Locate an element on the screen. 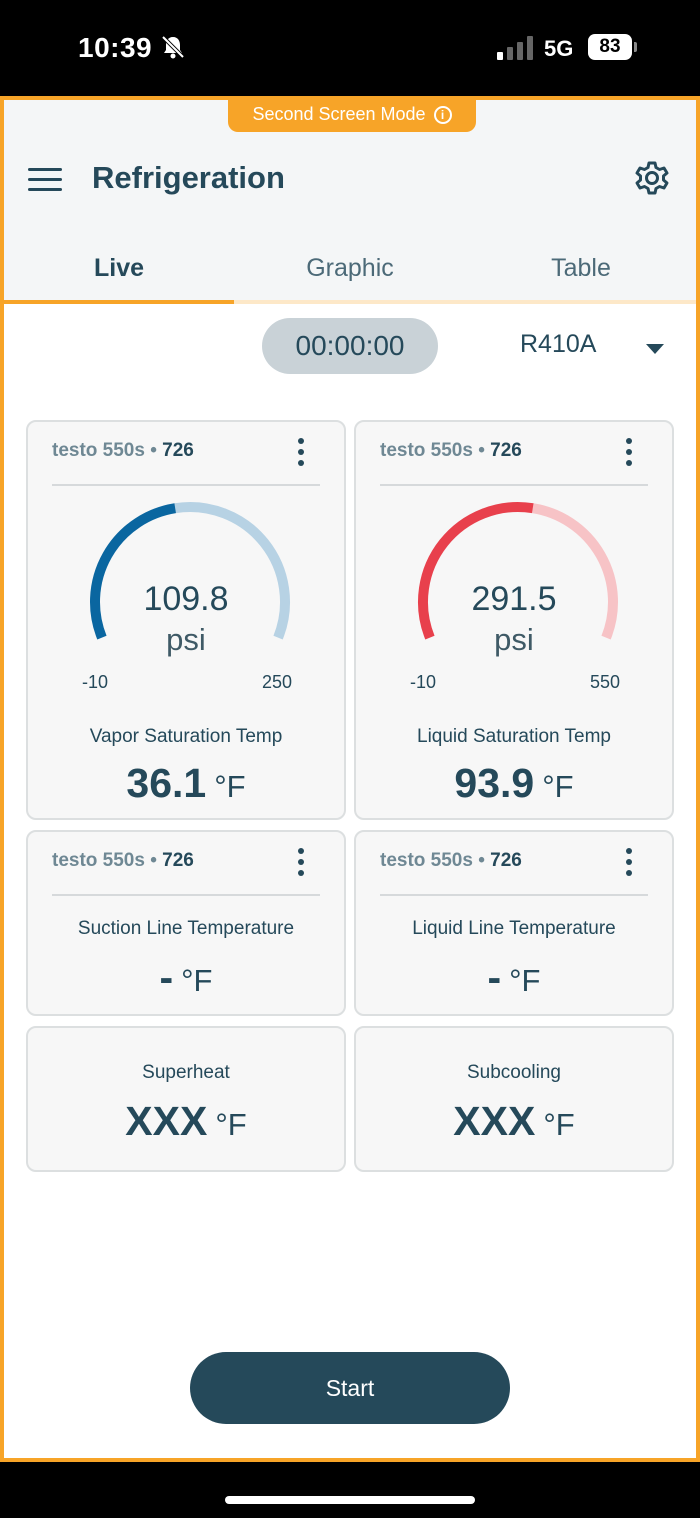  measurement-label: Superheat is located at coordinates (186, 1072).